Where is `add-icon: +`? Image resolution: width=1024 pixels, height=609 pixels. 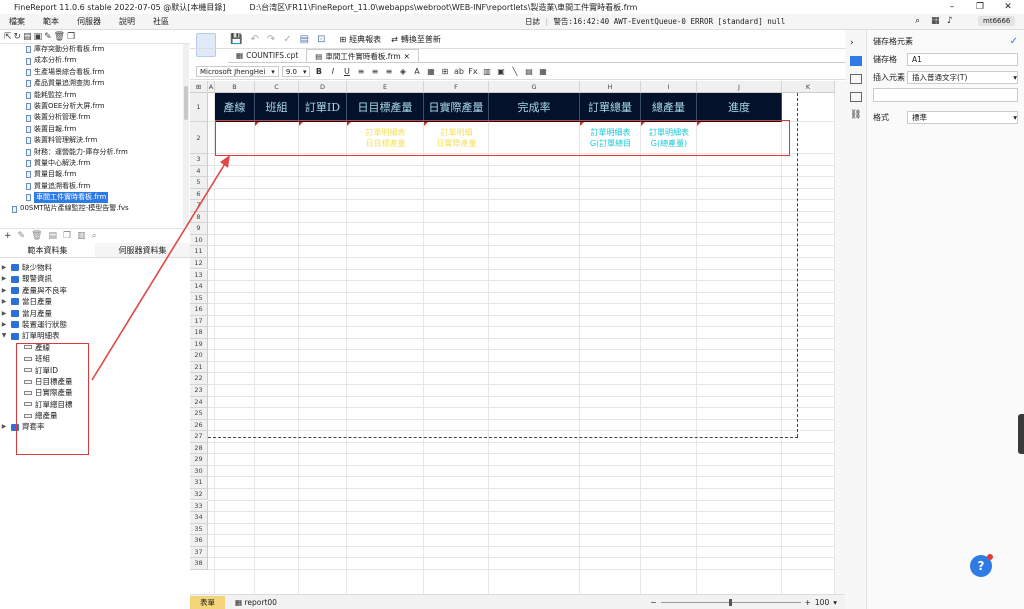 add-icon: + is located at coordinates (8, 236).